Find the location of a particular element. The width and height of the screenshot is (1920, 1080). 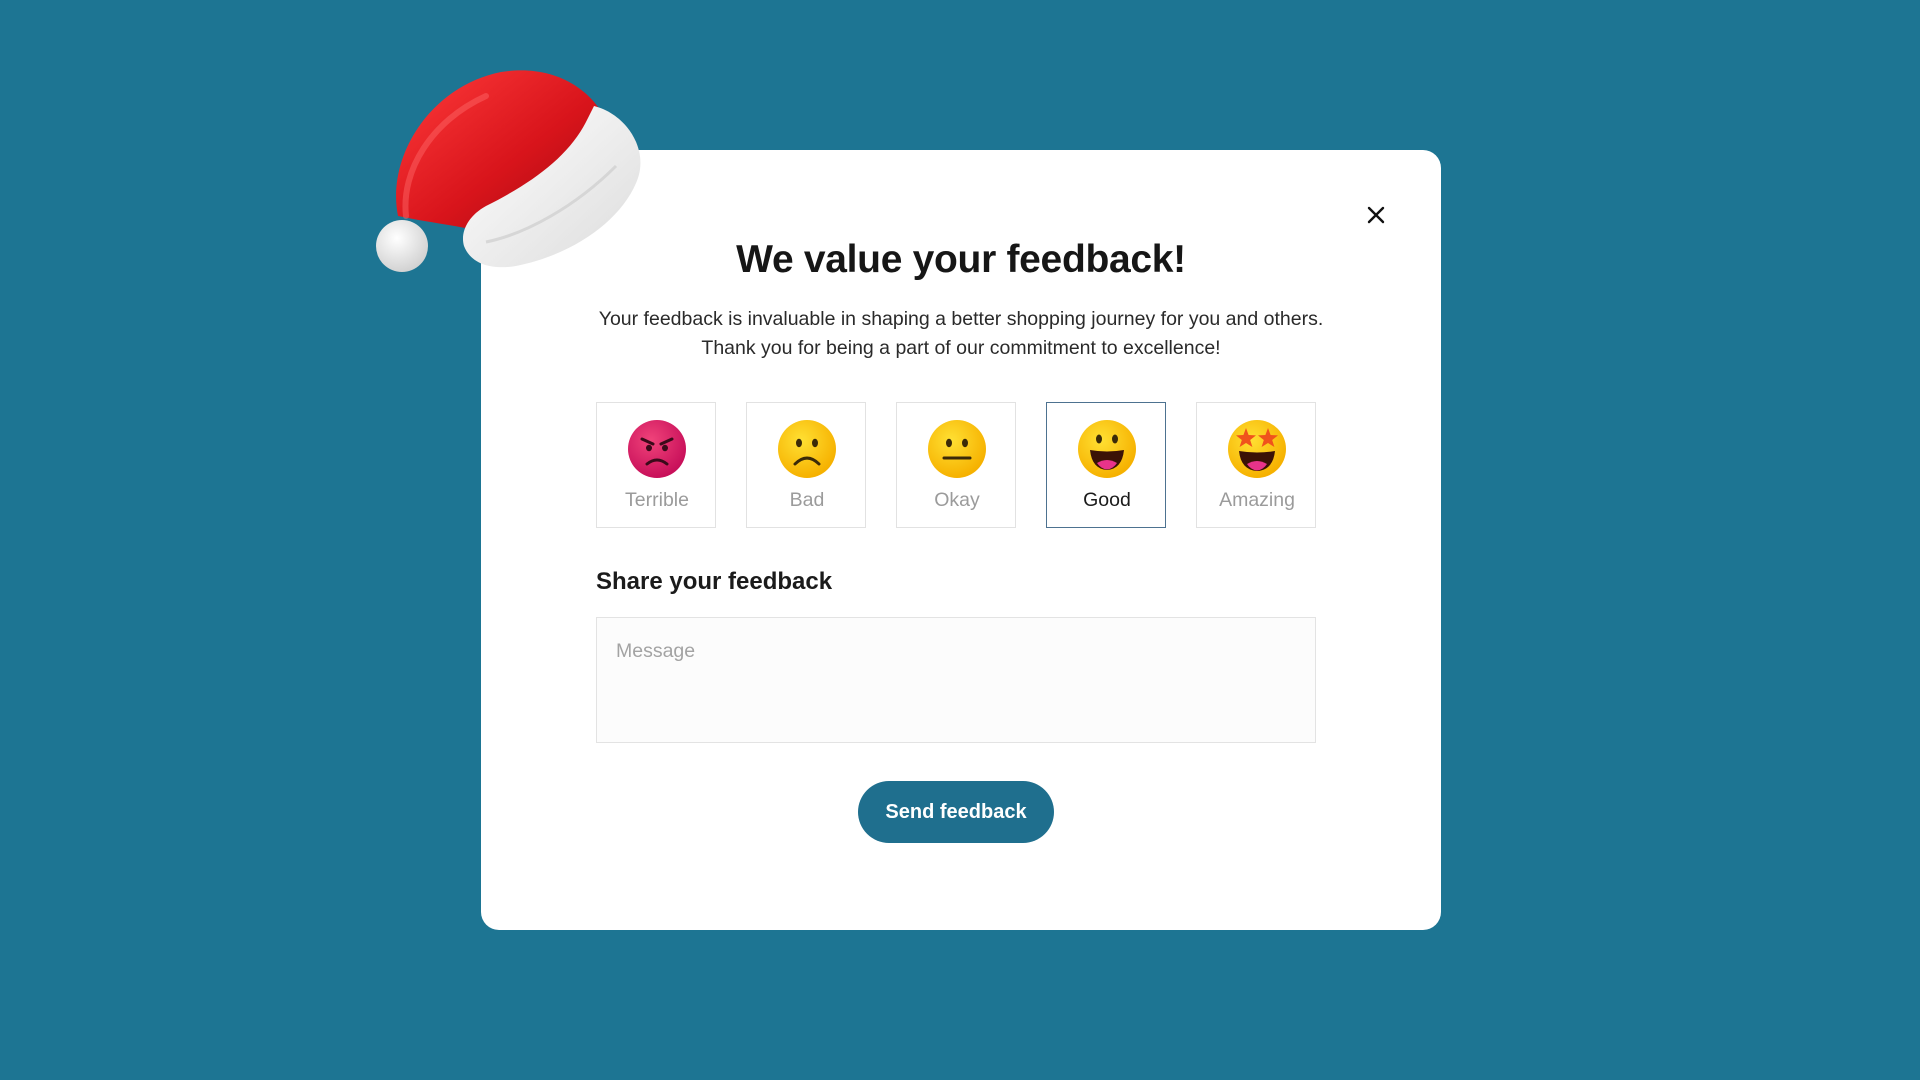

star-struck-face-icon is located at coordinates (1257, 449).